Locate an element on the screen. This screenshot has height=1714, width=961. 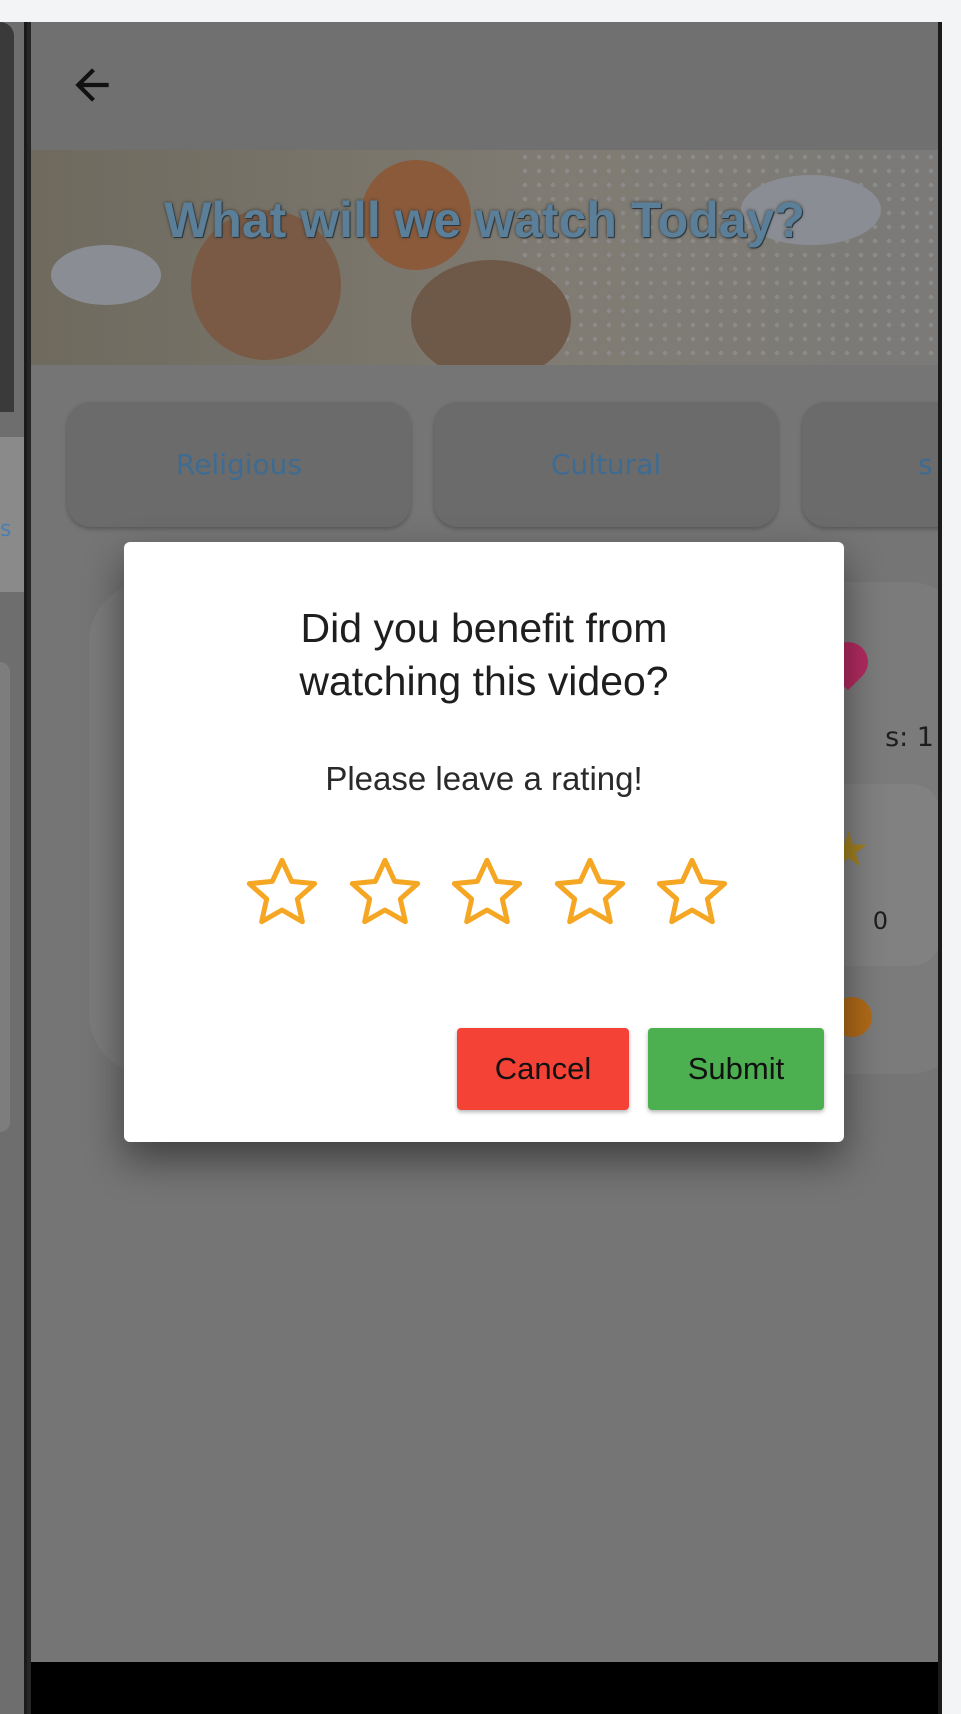
app-bar is located at coordinates (484, 86).